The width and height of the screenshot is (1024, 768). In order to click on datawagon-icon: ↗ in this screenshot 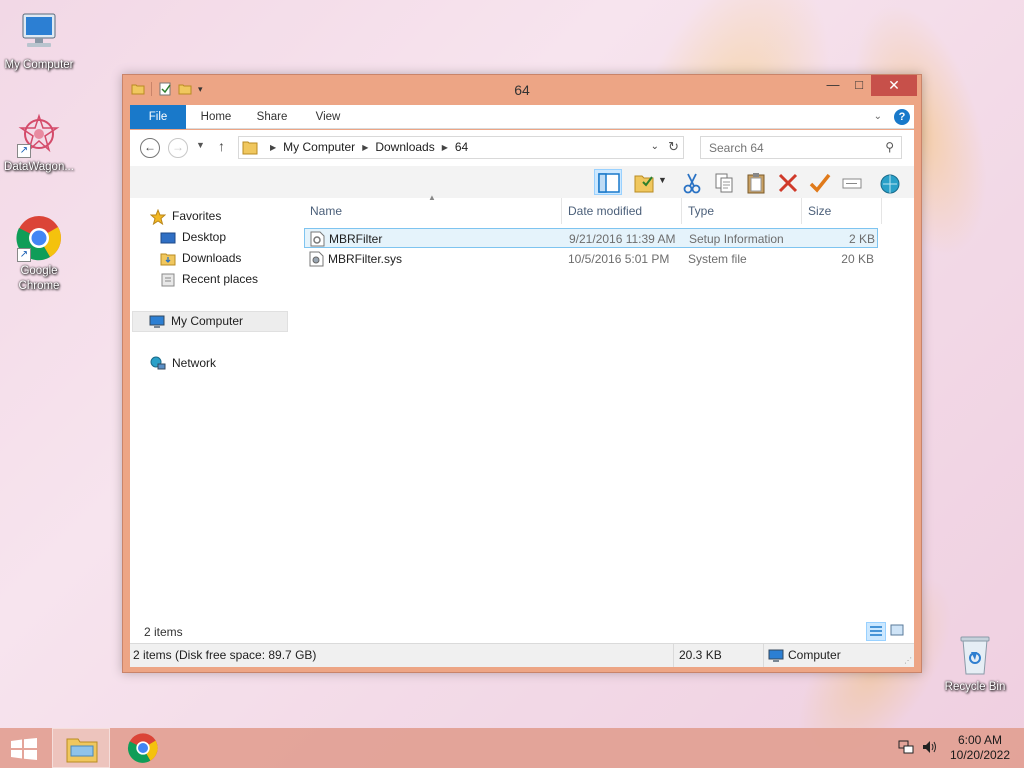, I will do `click(39, 134)`.